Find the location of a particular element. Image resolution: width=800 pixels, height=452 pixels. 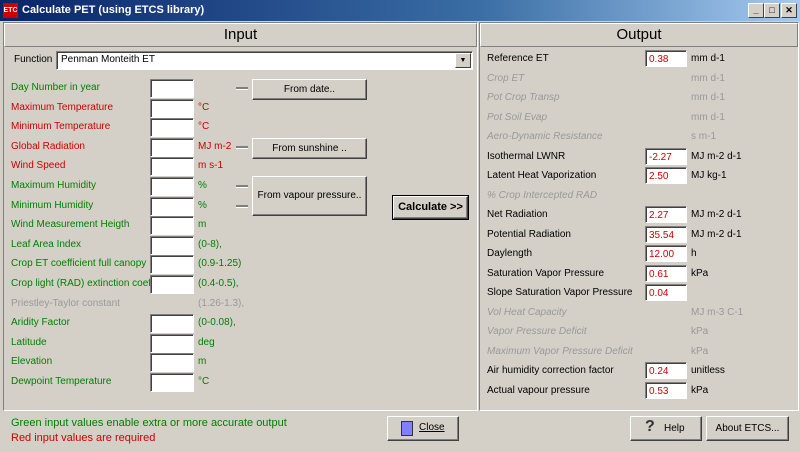

output-label: Pot Crop Transp is located at coordinates (523, 97).